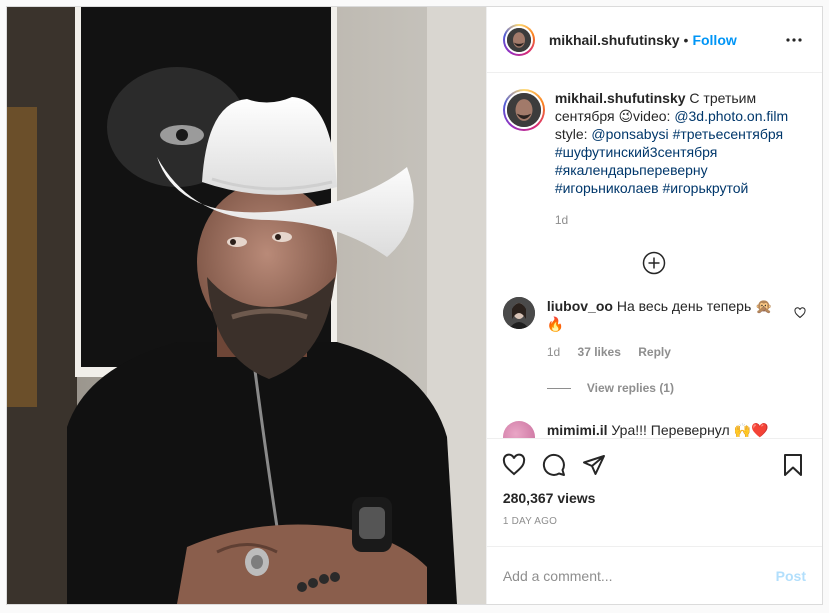  What do you see at coordinates (614, 40) in the screenshot?
I see `author-username: mikhail.shufutinsky` at bounding box center [614, 40].